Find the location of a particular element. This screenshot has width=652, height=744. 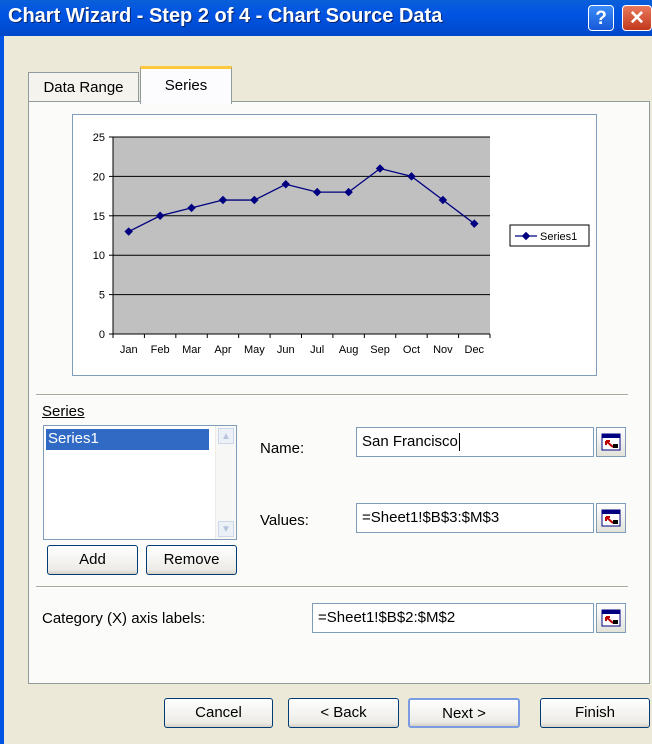

x-tick-label: Jun is located at coordinates (286, 350).